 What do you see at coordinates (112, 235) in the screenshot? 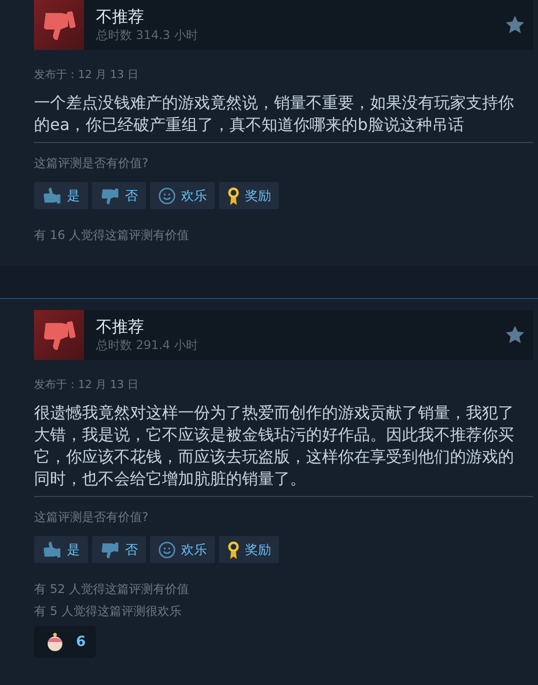
I see `helpful-count: 有 16 人觉得这篇评测有价值` at bounding box center [112, 235].